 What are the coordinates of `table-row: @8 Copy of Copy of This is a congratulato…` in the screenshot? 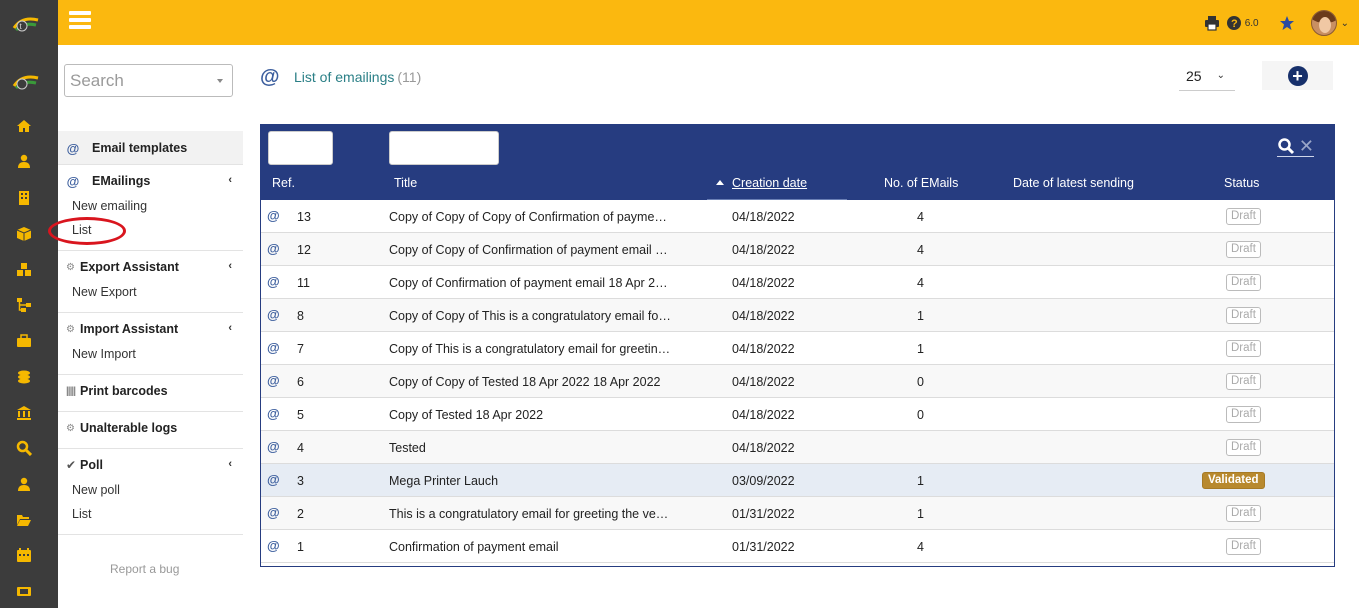 It's located at (797, 315).